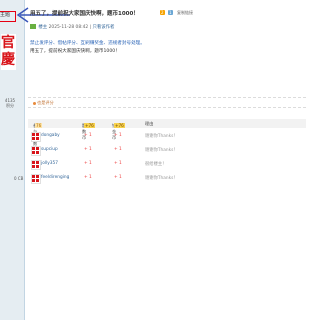  I want to click on copy-link-button: 复制链接, so click(185, 13).